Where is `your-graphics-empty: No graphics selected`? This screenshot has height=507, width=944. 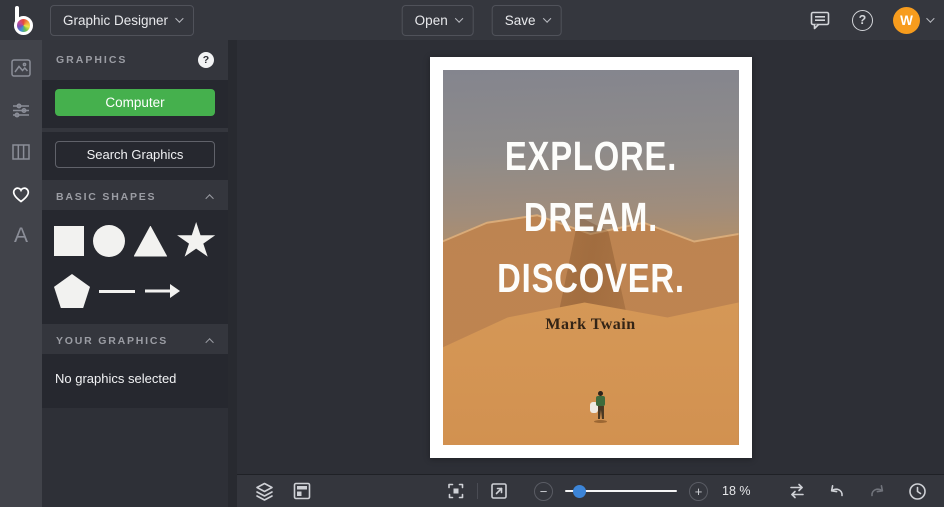
your-graphics-empty: No graphics selected is located at coordinates (135, 381).